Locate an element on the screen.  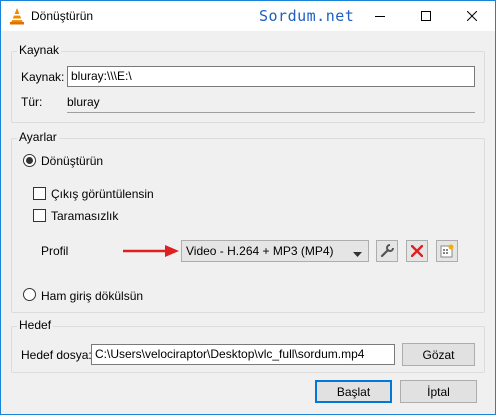
new-profile-button is located at coordinates (447, 251).